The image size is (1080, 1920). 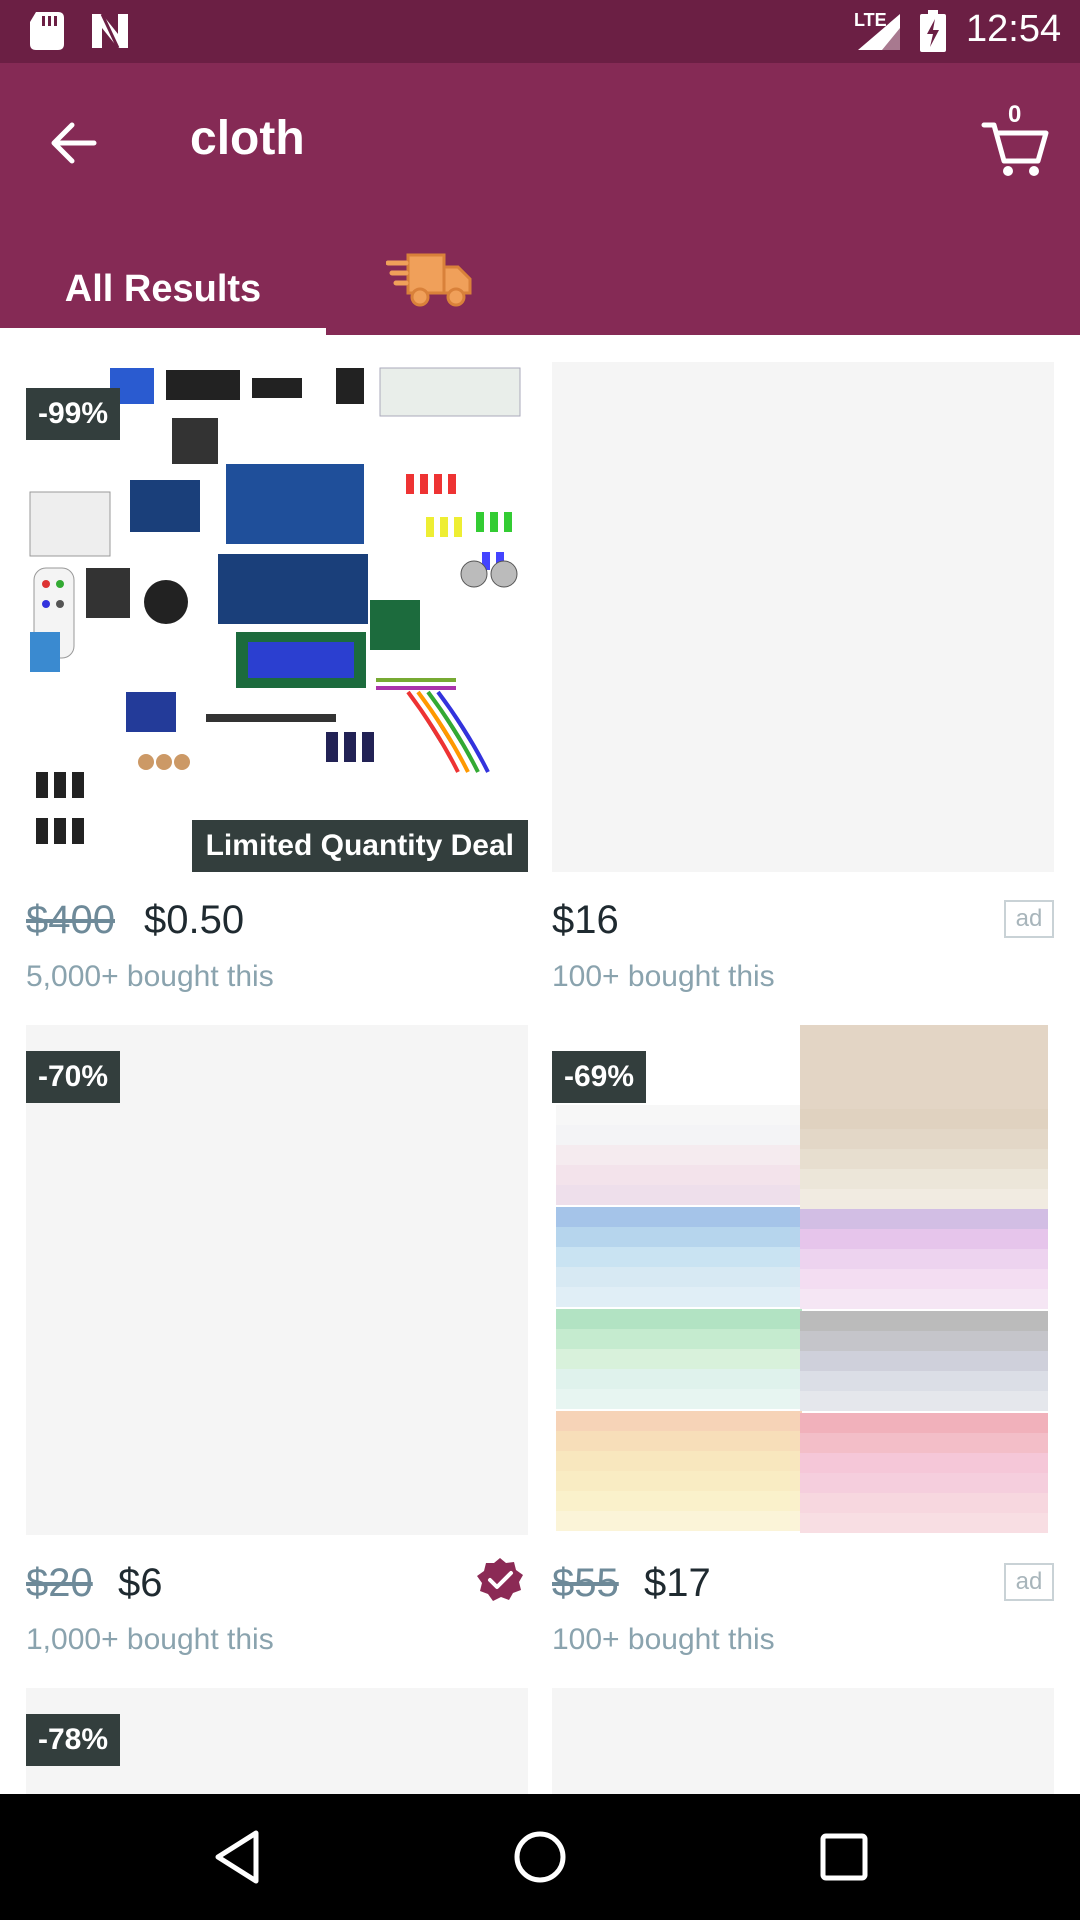 I want to click on system-nav-bar, so click(x=540, y=1857).